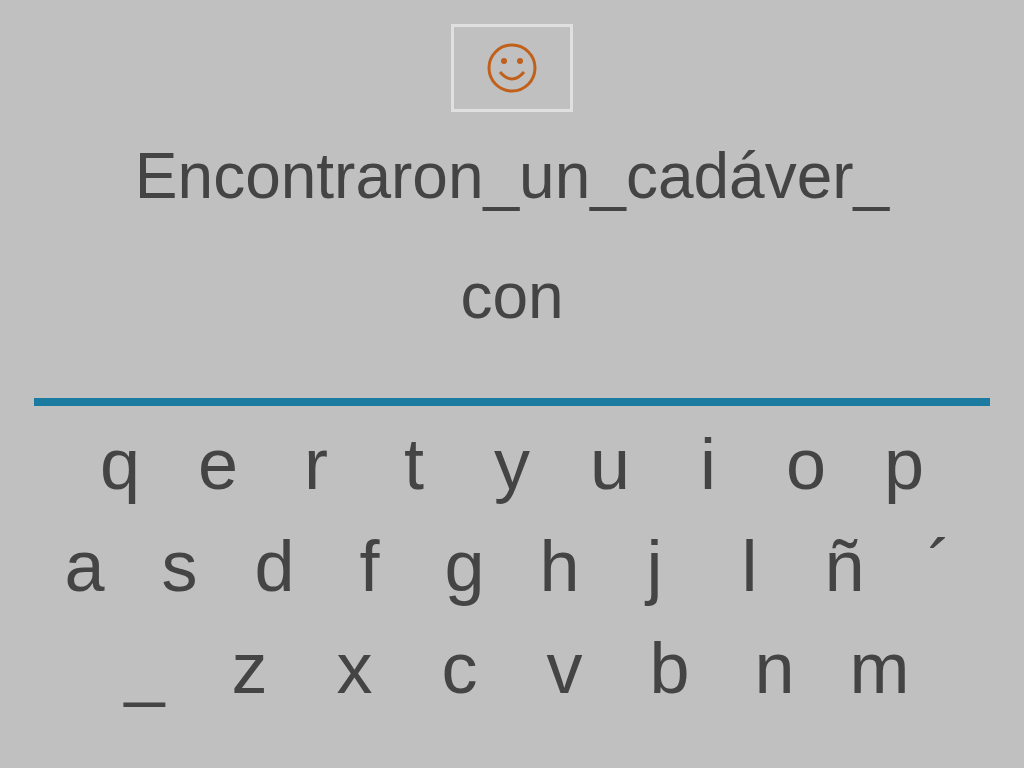 The width and height of the screenshot is (1024, 768). I want to click on keyboard-key: t, so click(414, 464).